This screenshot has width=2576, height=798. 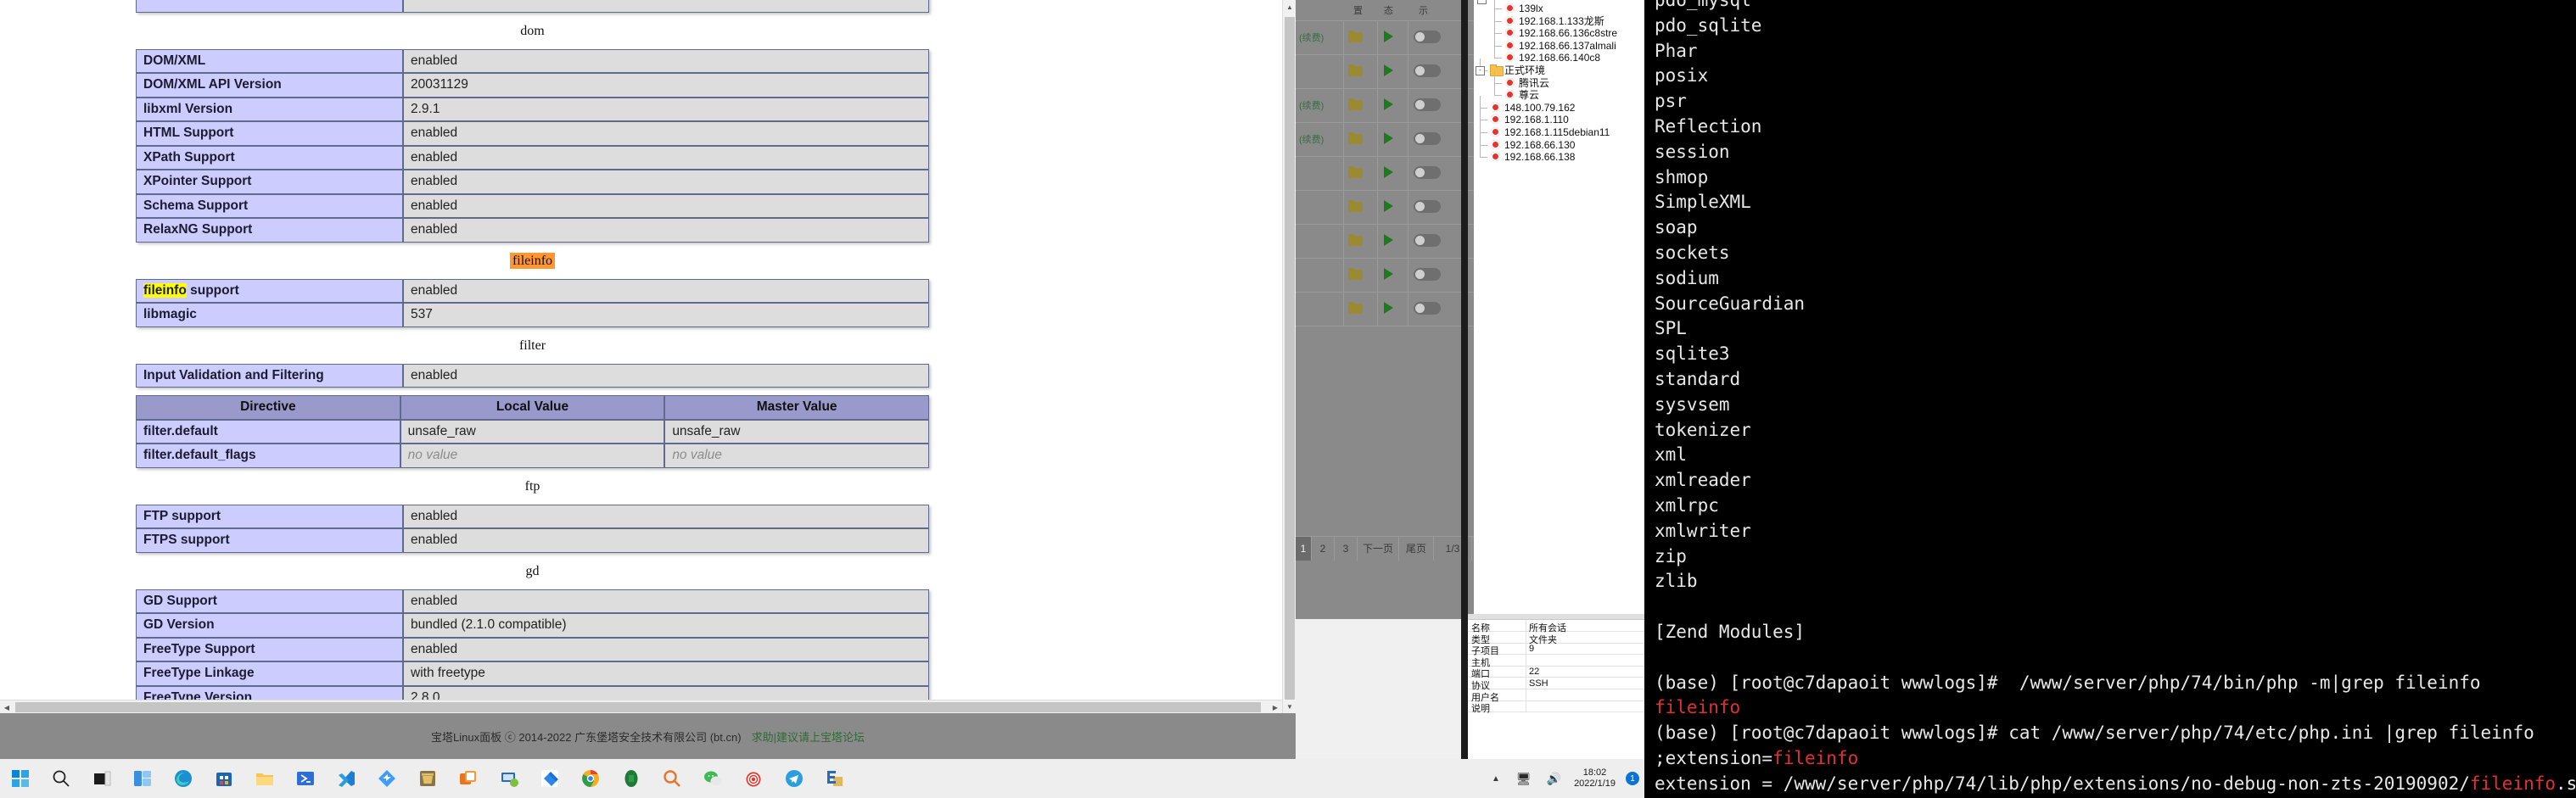 I want to click on pagination-item: 3, so click(x=1347, y=549).